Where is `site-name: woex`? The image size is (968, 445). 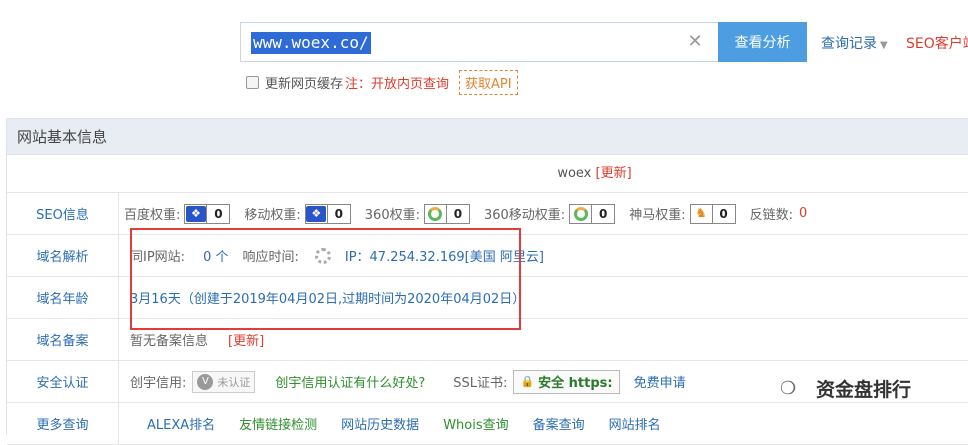 site-name: woex is located at coordinates (574, 173).